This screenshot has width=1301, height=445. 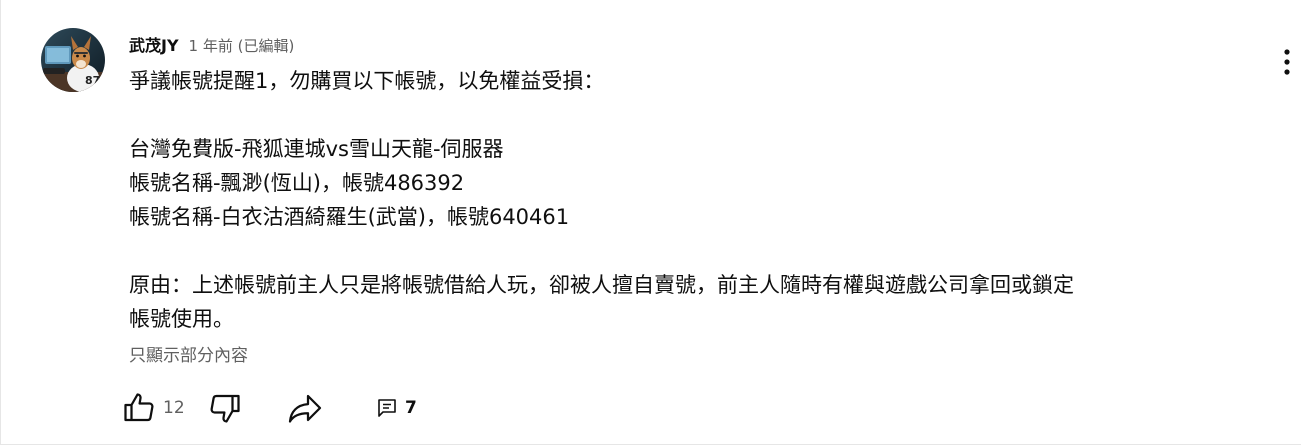 I want to click on comment-header: 武茂JY 1 年前 (已編輯), so click(x=211, y=44).